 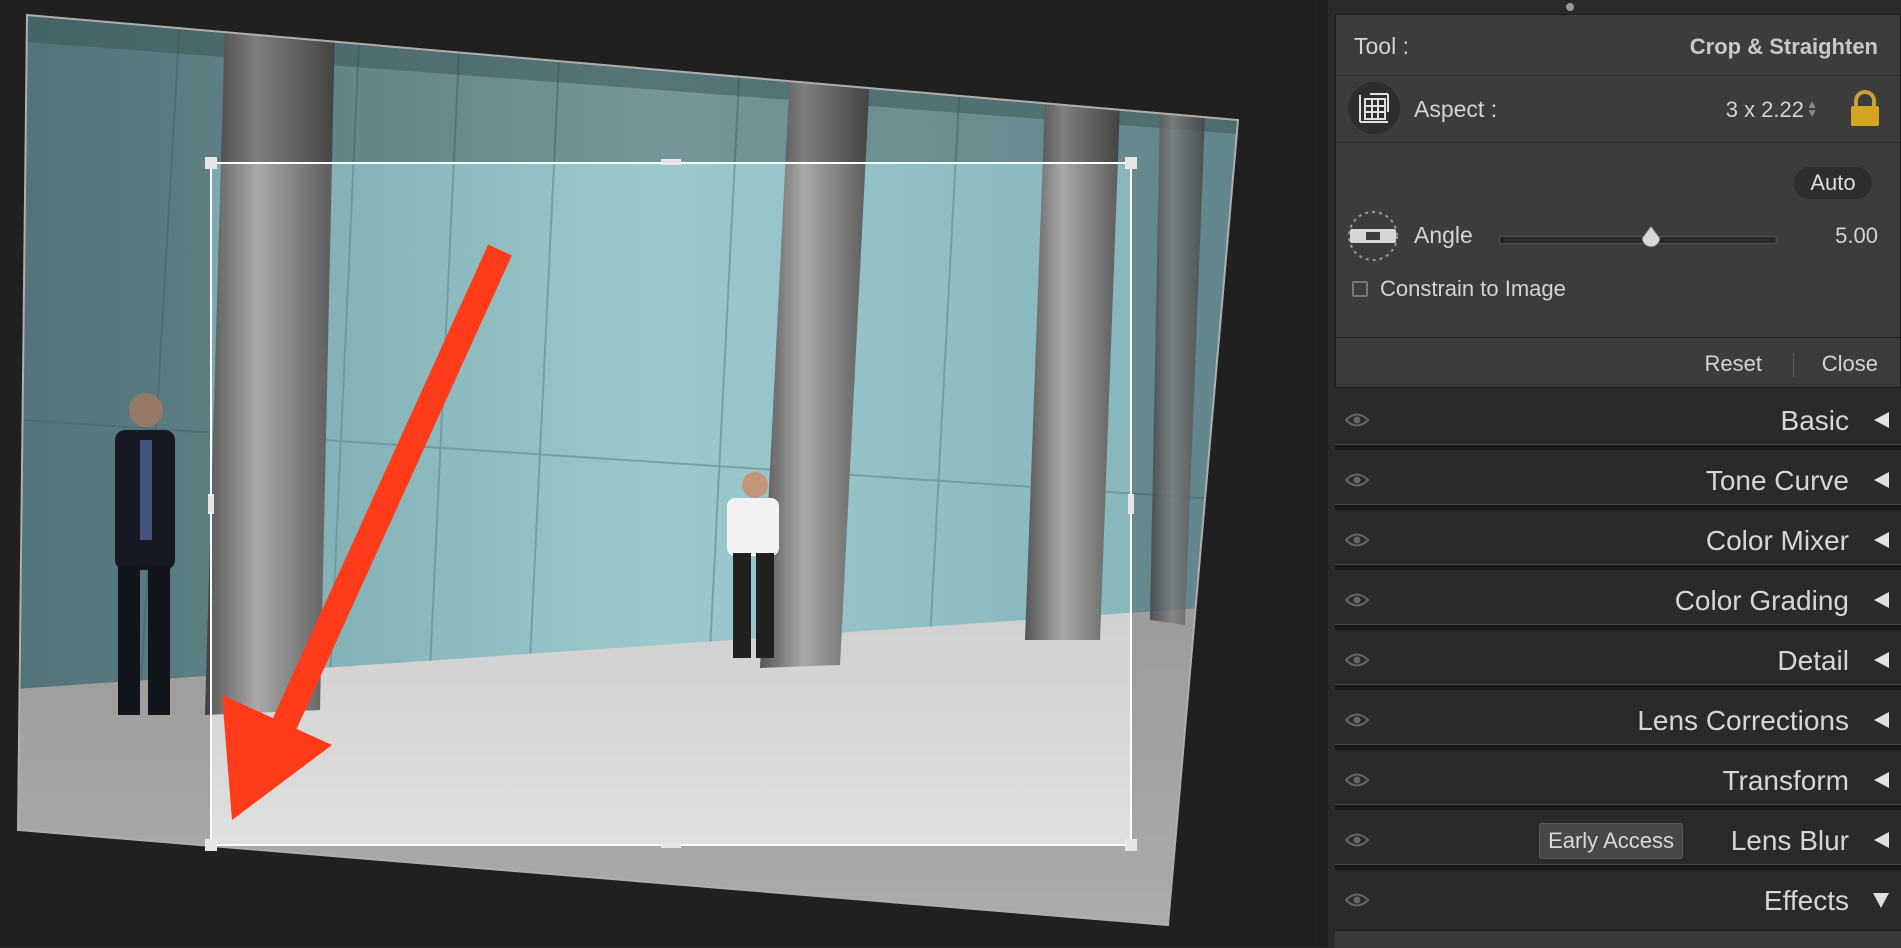 What do you see at coordinates (1618, 109) in the screenshot?
I see `aspect-row: Aspect : 3 x 2.22 ▲ ▼` at bounding box center [1618, 109].